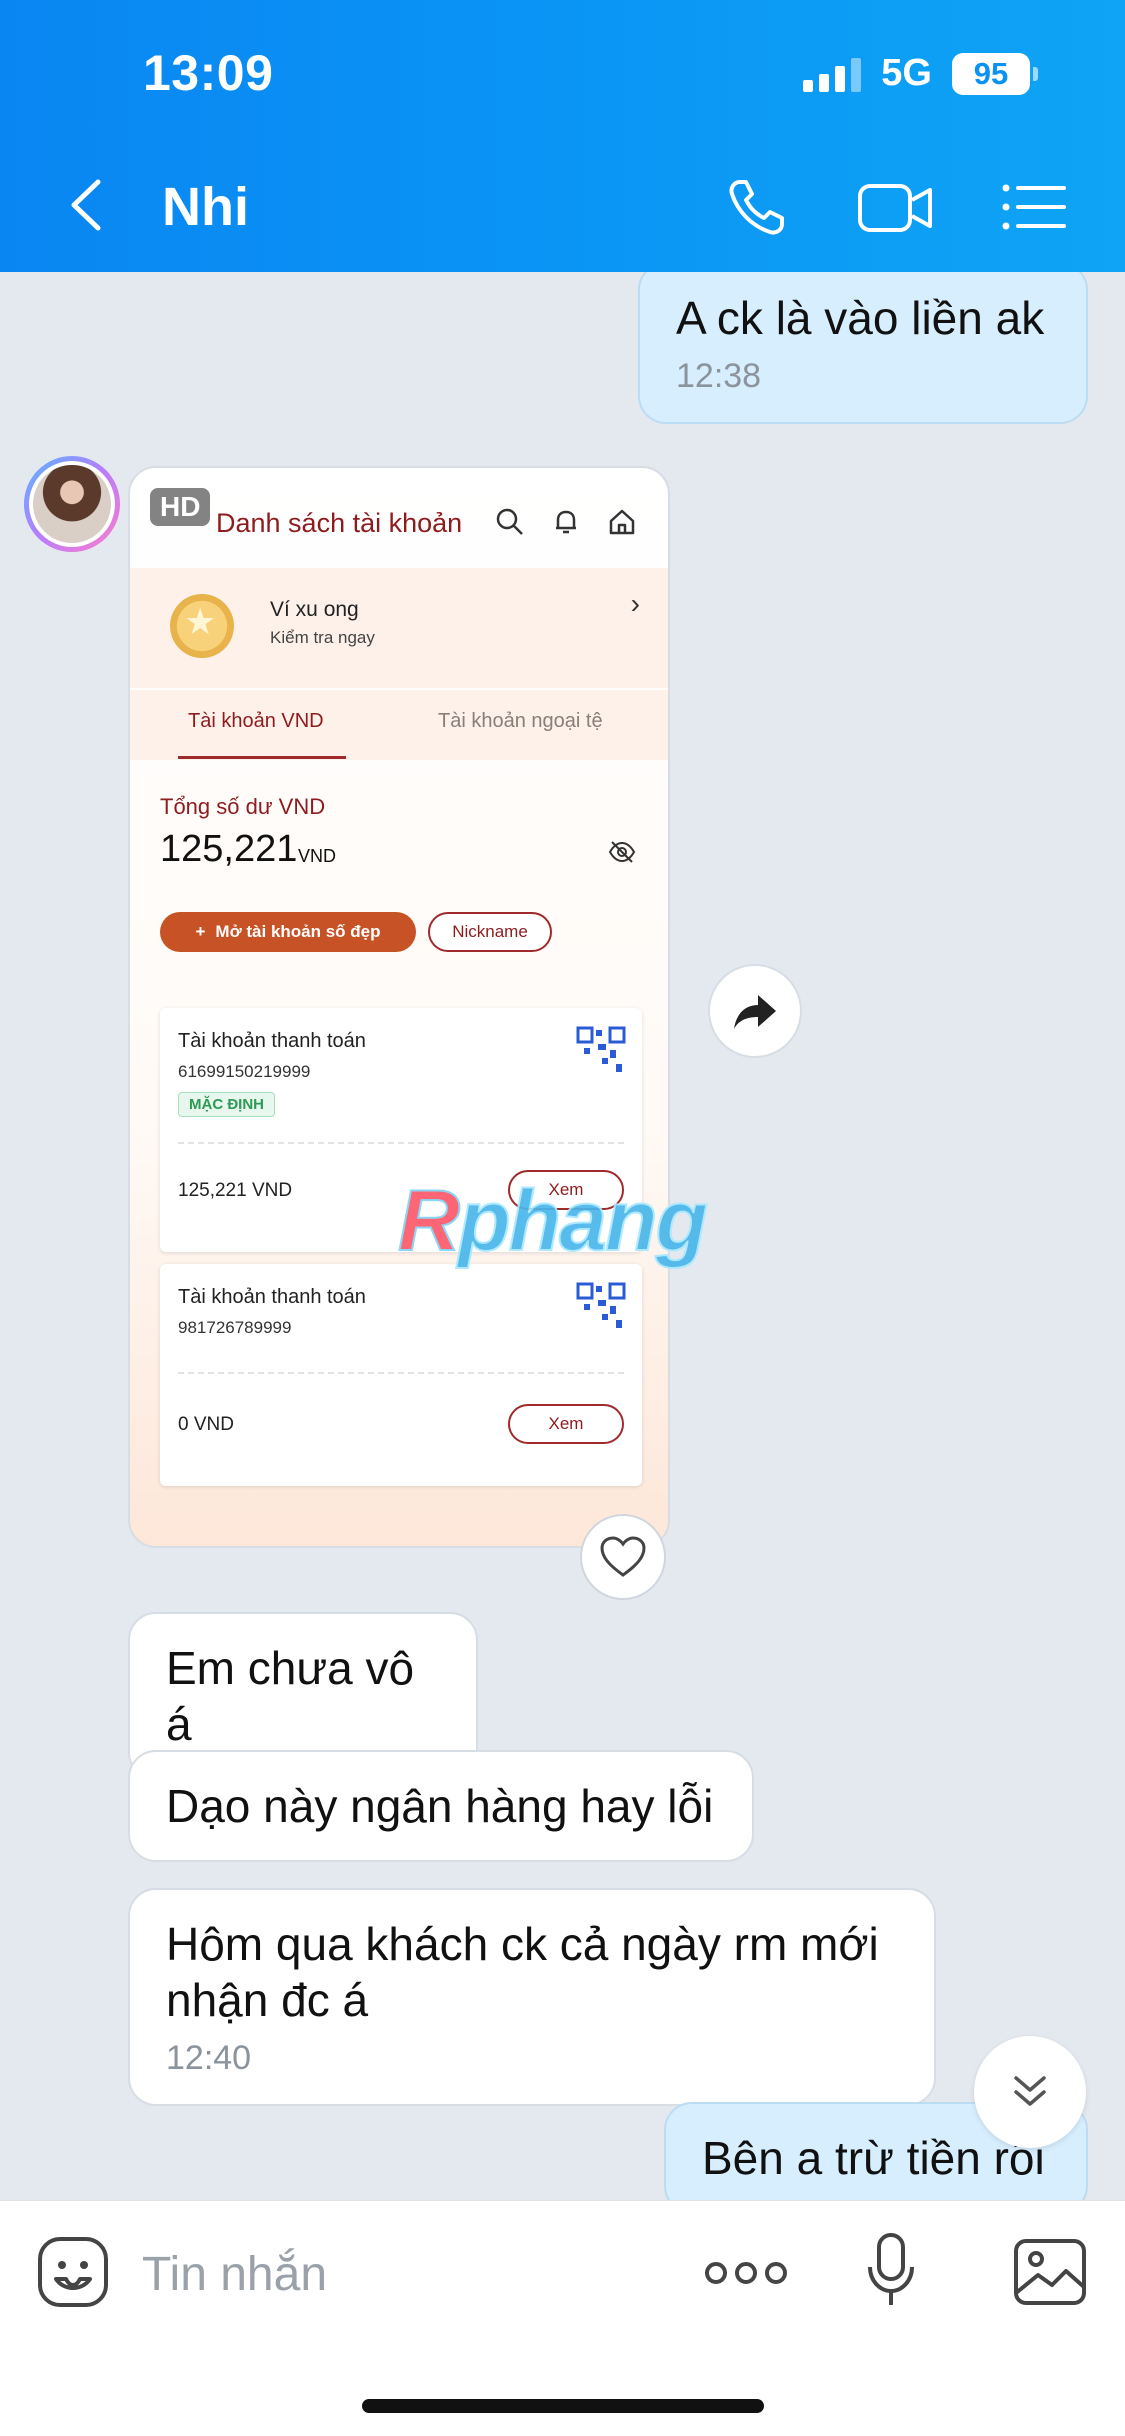  What do you see at coordinates (244, 1071) in the screenshot?
I see `account-number: 61699150219999` at bounding box center [244, 1071].